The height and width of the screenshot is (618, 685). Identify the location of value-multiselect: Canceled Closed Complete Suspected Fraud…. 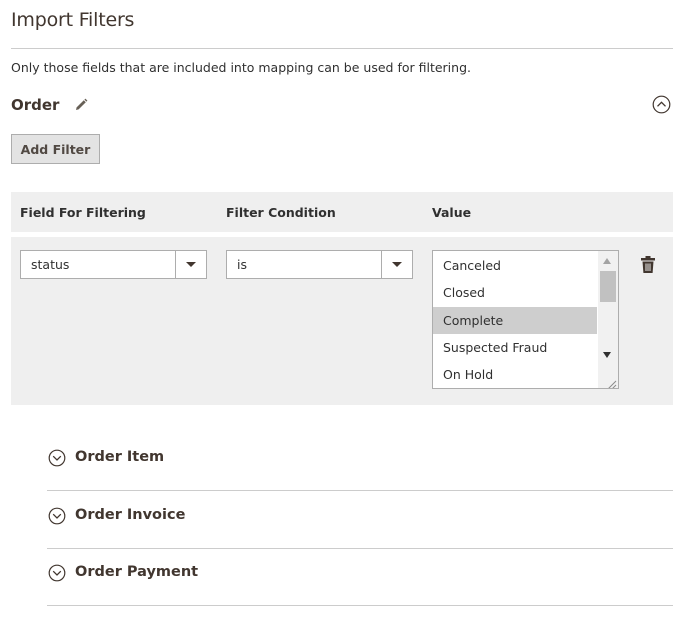
(525, 319).